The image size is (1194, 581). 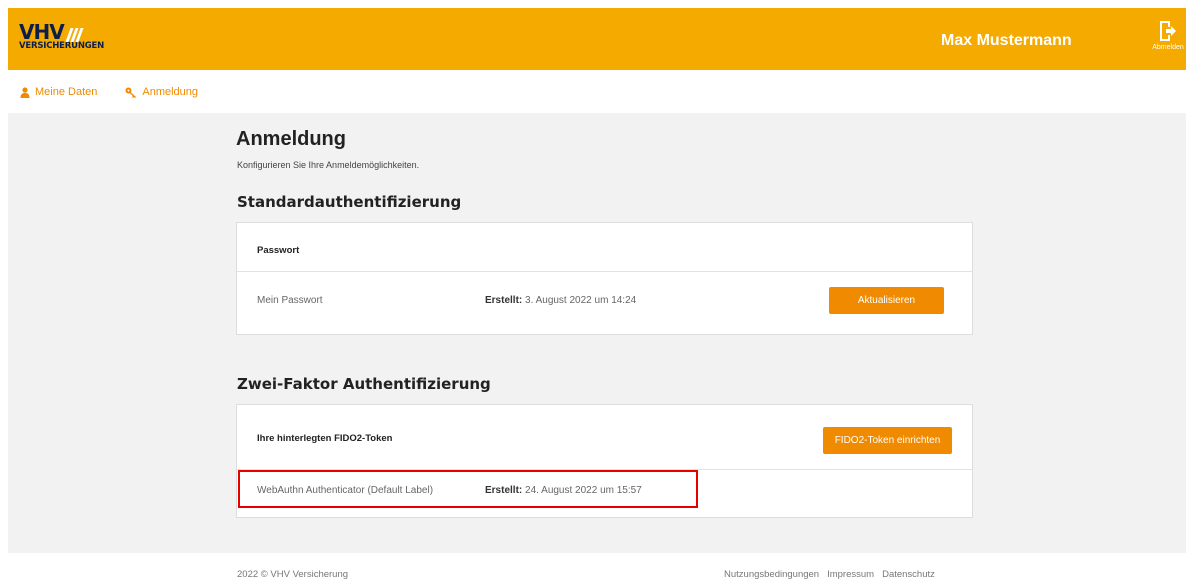 I want to click on footer-link-imprint: Impressum, so click(x=850, y=574).